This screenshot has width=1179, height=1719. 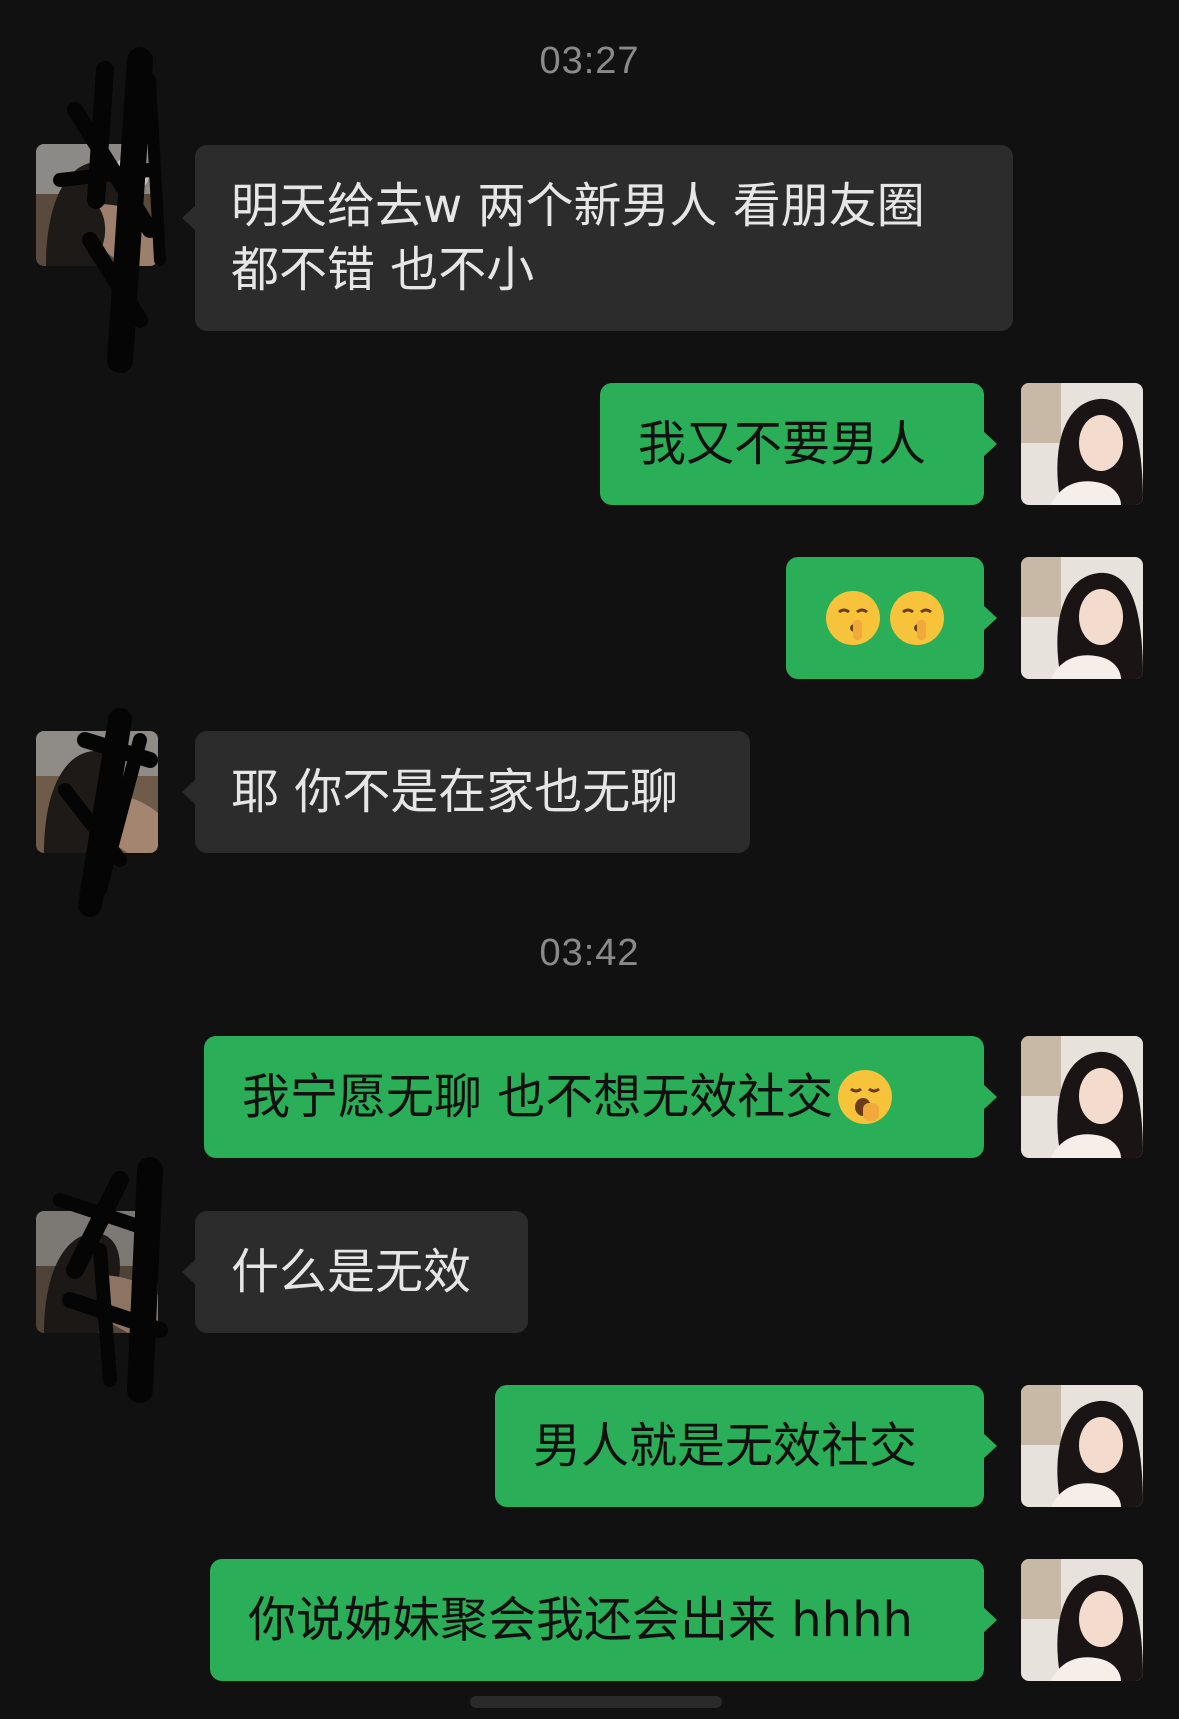 What do you see at coordinates (865, 1097) in the screenshot?
I see `yawning-face-emoji` at bounding box center [865, 1097].